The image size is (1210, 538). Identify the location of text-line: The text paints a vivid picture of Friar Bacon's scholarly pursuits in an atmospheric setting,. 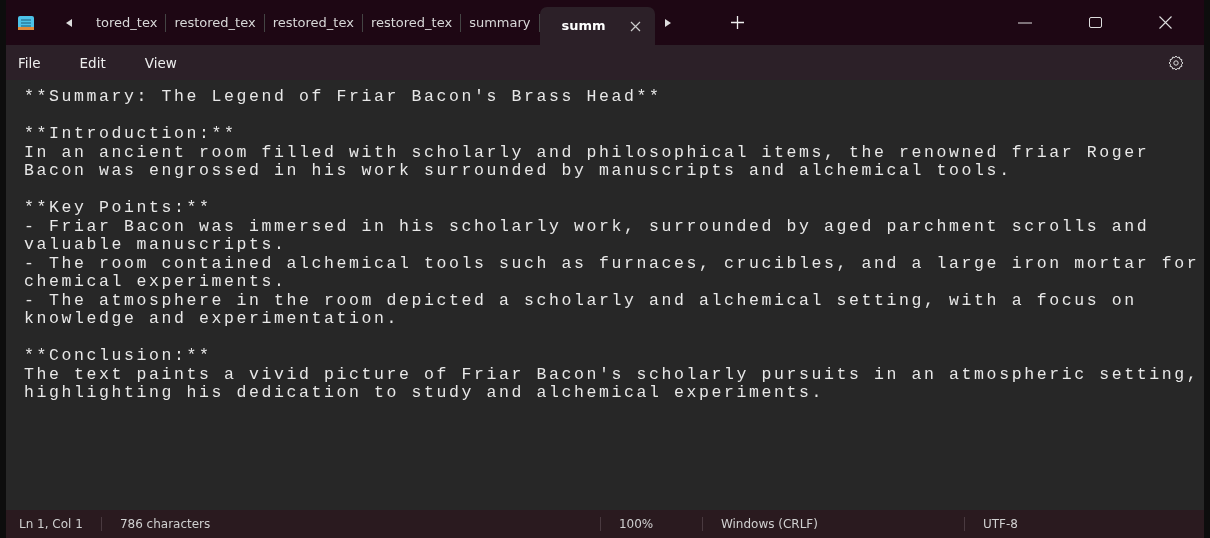
(612, 374).